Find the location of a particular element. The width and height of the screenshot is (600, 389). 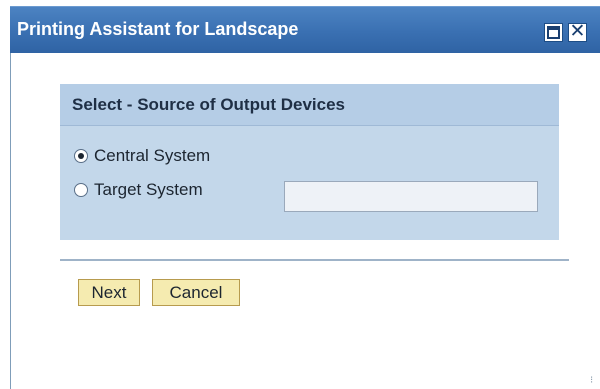

dialog-left-border is located at coordinates (10, 221).